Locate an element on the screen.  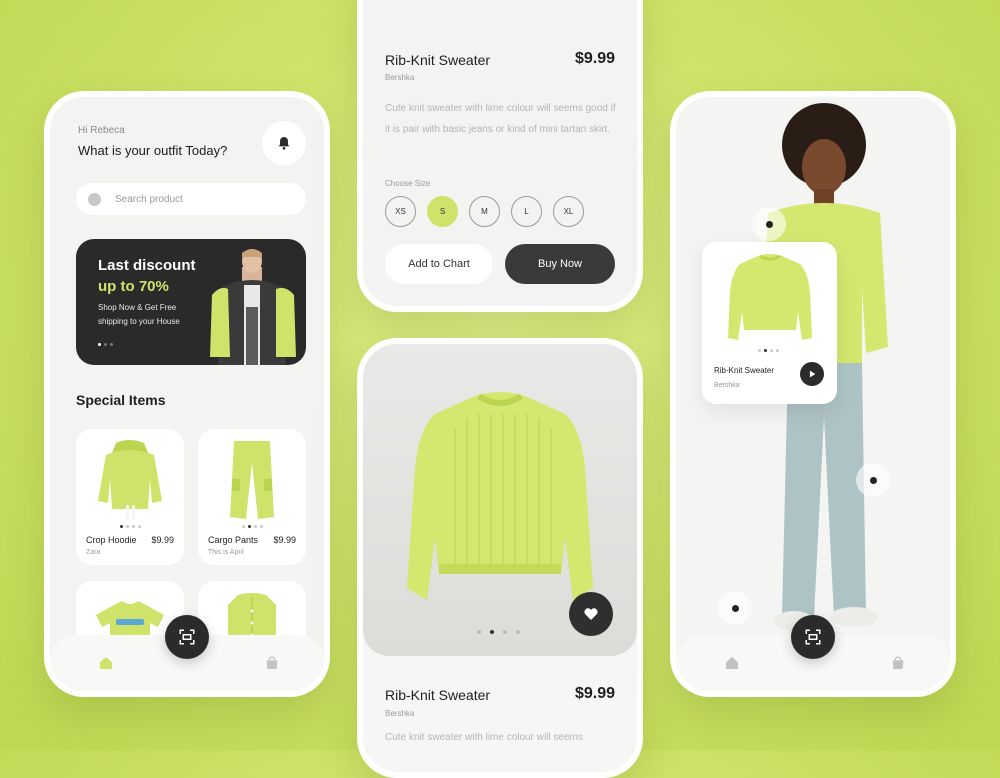
outfit-question: What is your outfit Today? is located at coordinates (153, 150).